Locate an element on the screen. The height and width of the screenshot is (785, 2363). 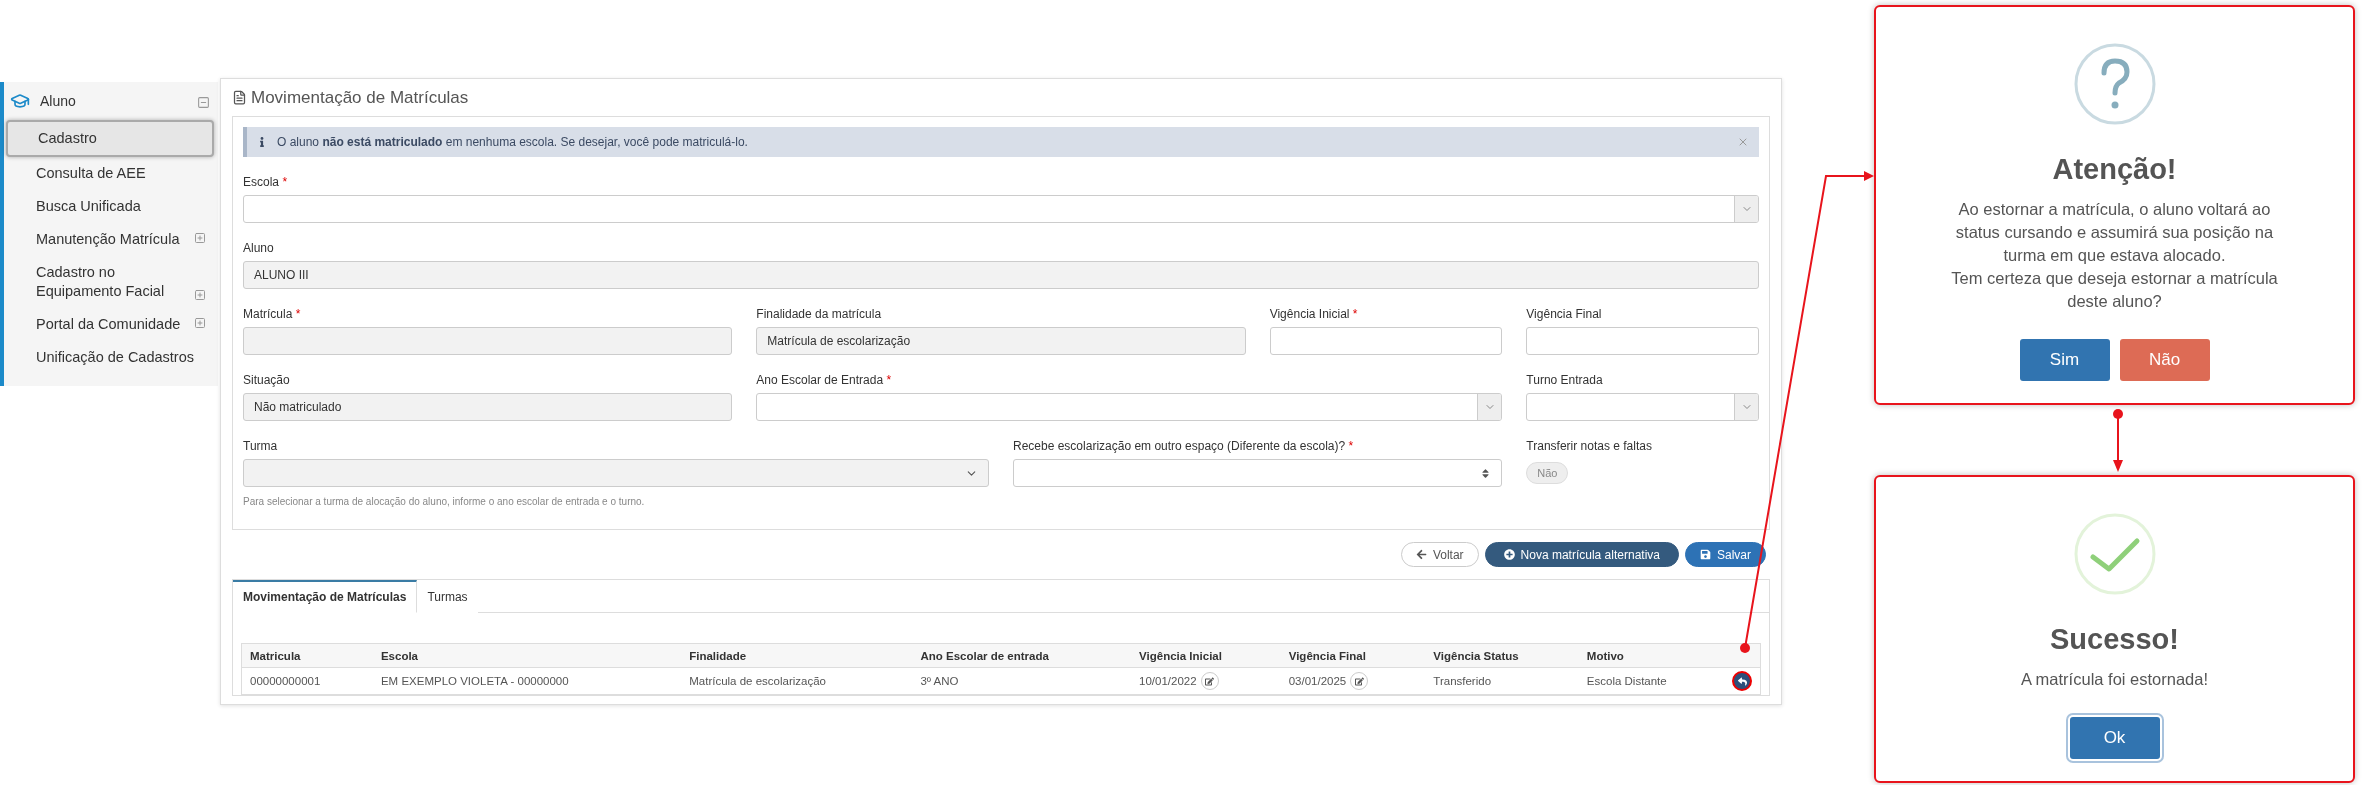
sidebar-item: Unificação de Cadastros is located at coordinates (110, 357).